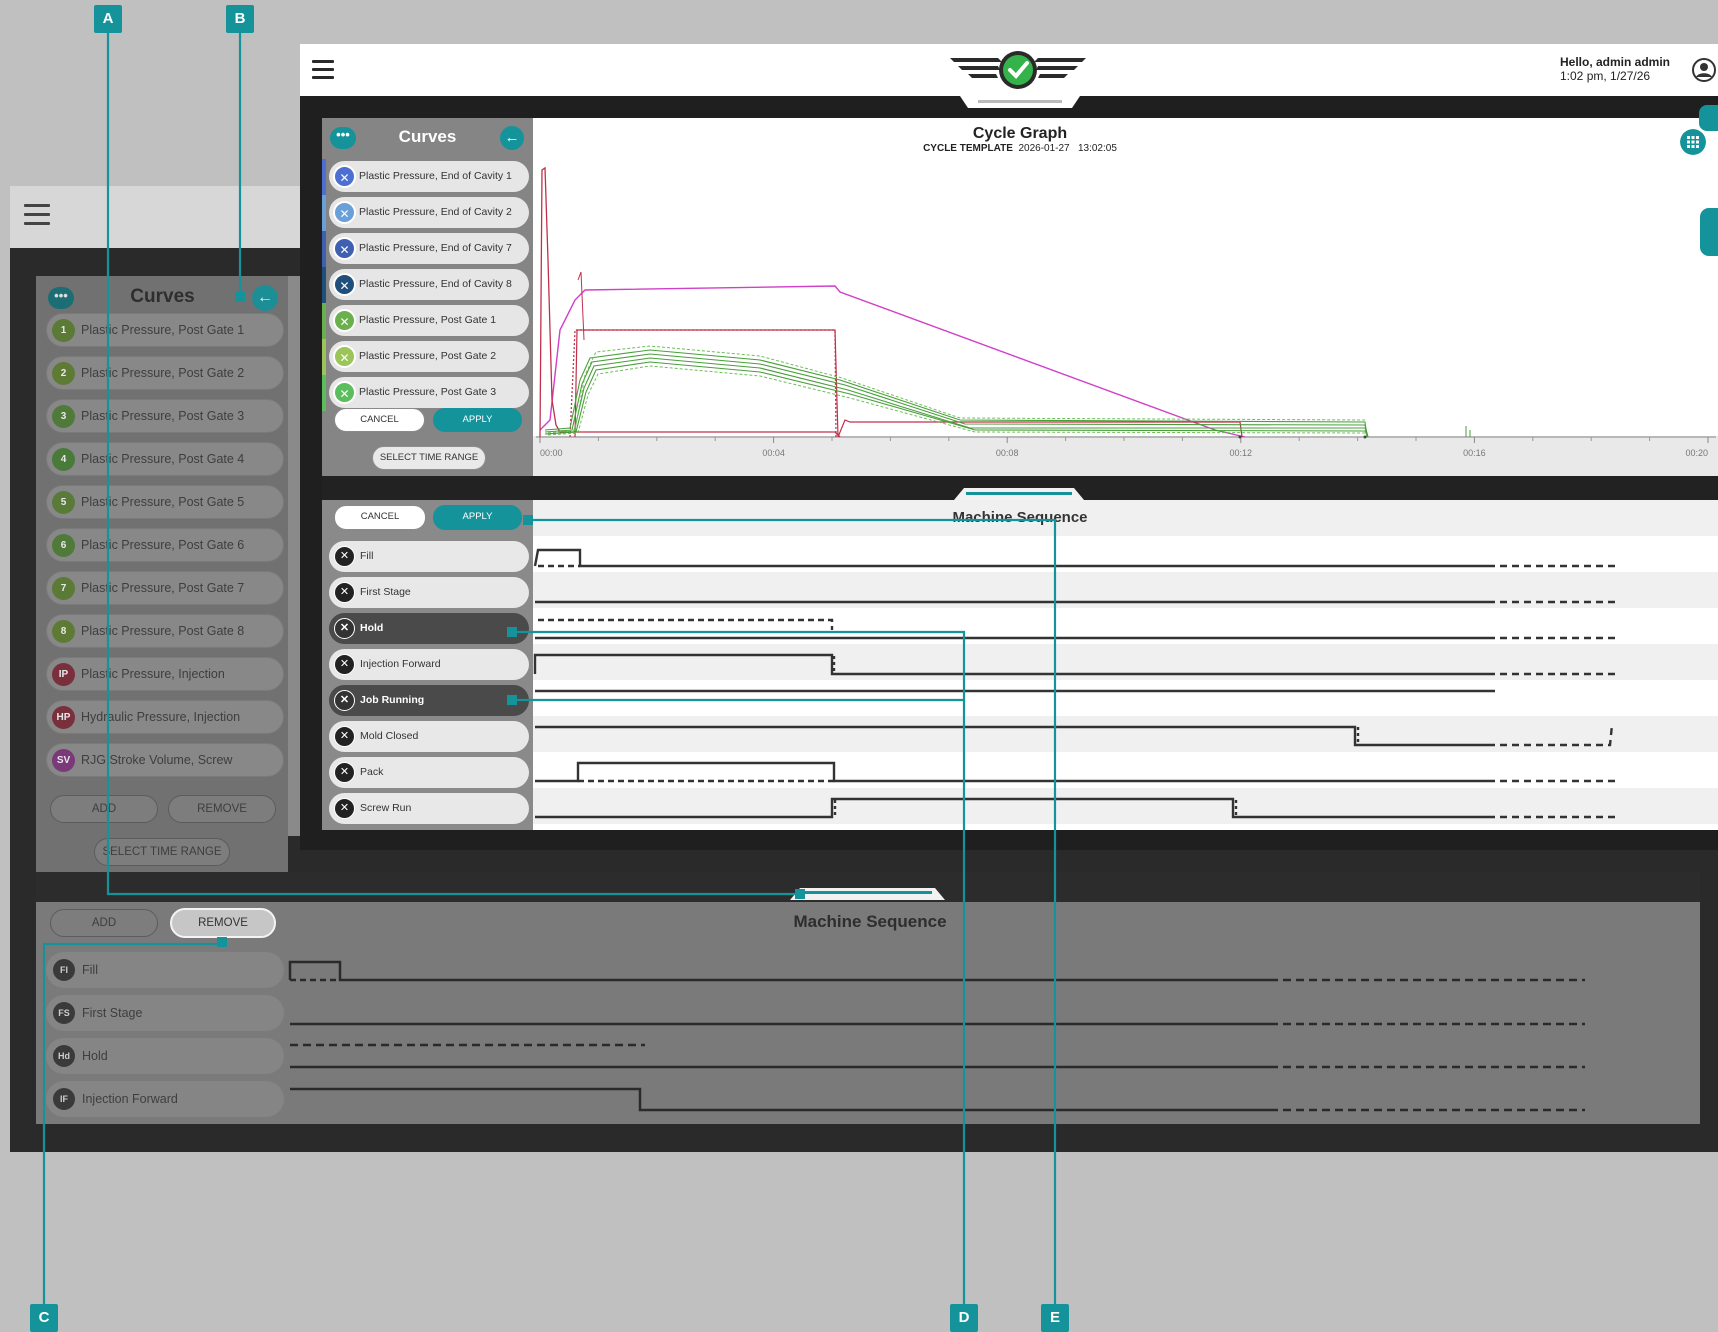 The width and height of the screenshot is (1718, 1332). Describe the element at coordinates (108, 19) in the screenshot. I see `callout-a: A` at that location.